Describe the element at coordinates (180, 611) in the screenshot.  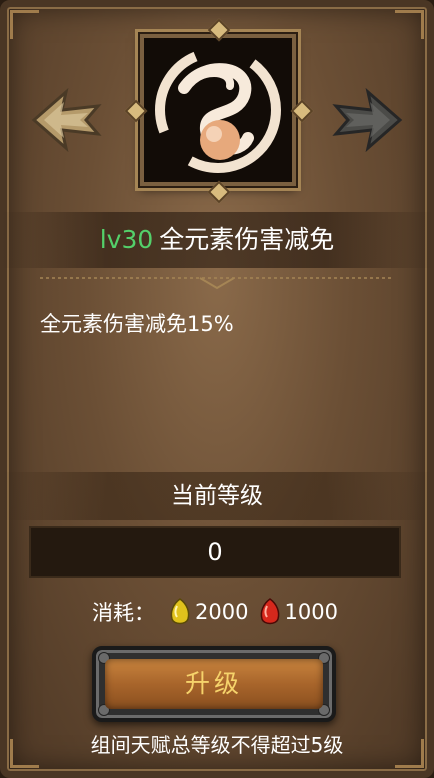
I see `gold-gem-icon` at that location.